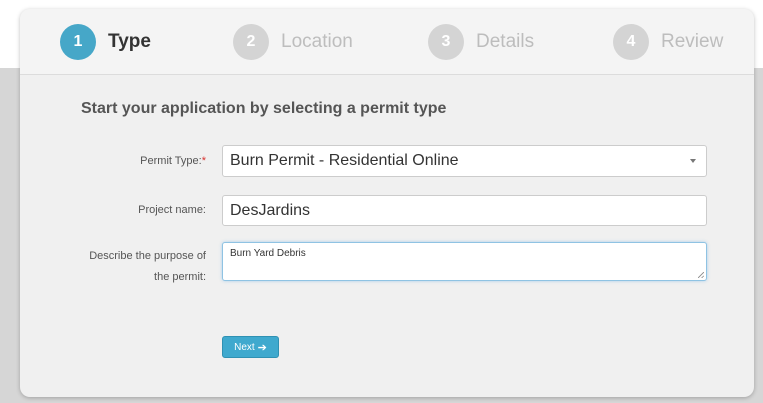 The height and width of the screenshot is (403, 763). What do you see at coordinates (251, 42) in the screenshot?
I see `step-number: 2` at bounding box center [251, 42].